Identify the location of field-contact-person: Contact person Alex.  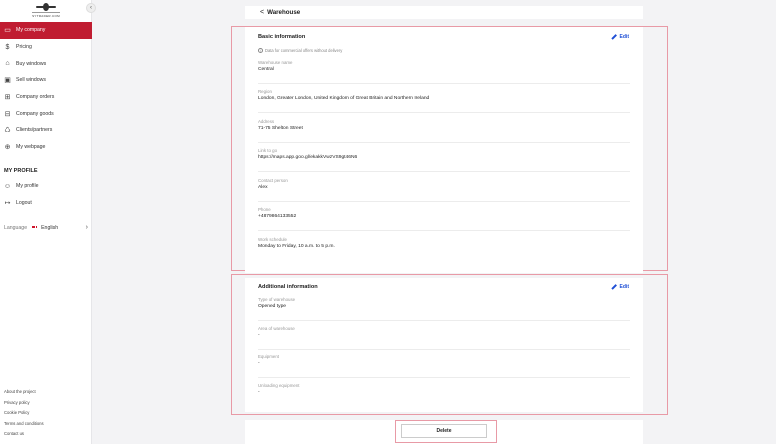
(444, 190).